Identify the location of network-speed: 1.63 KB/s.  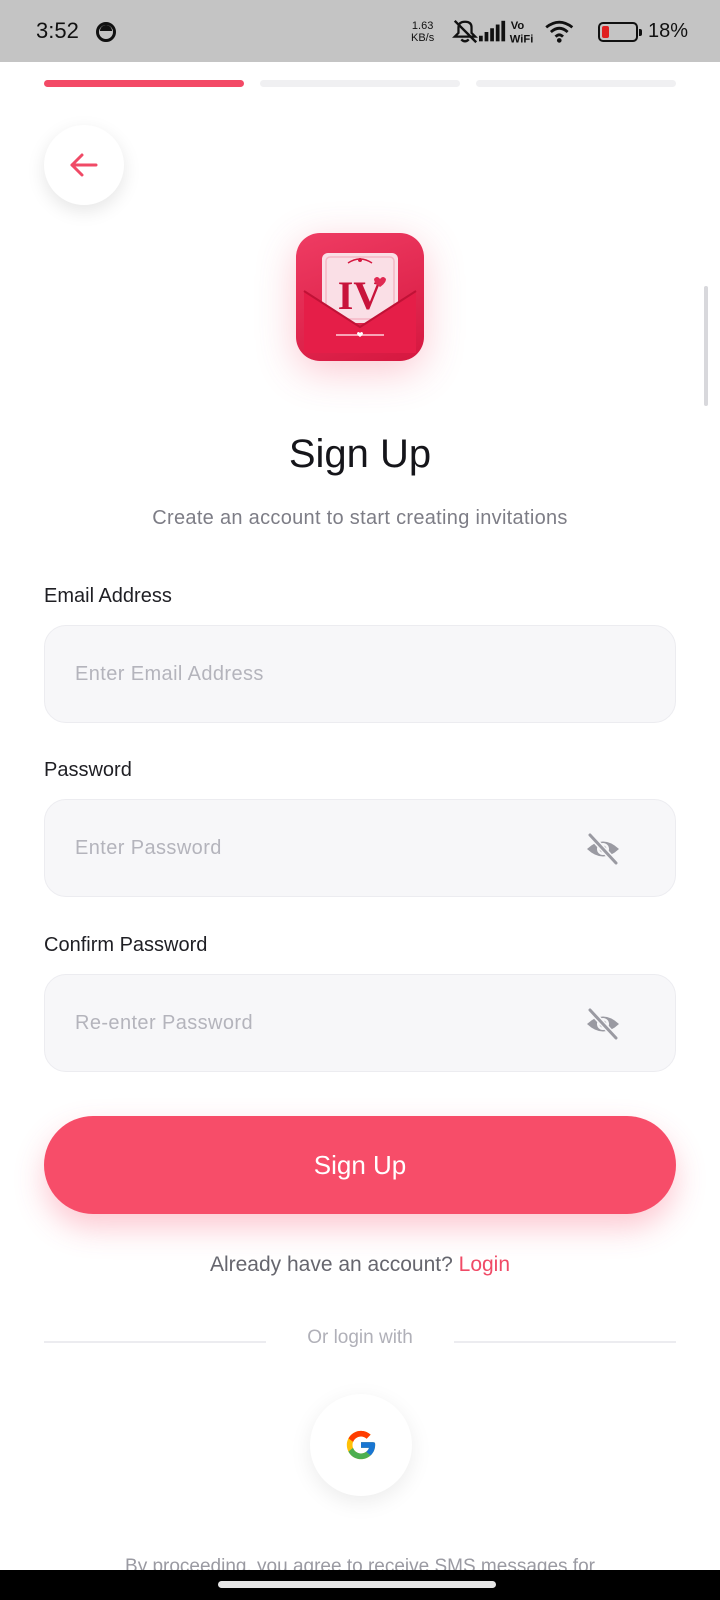
(422, 32).